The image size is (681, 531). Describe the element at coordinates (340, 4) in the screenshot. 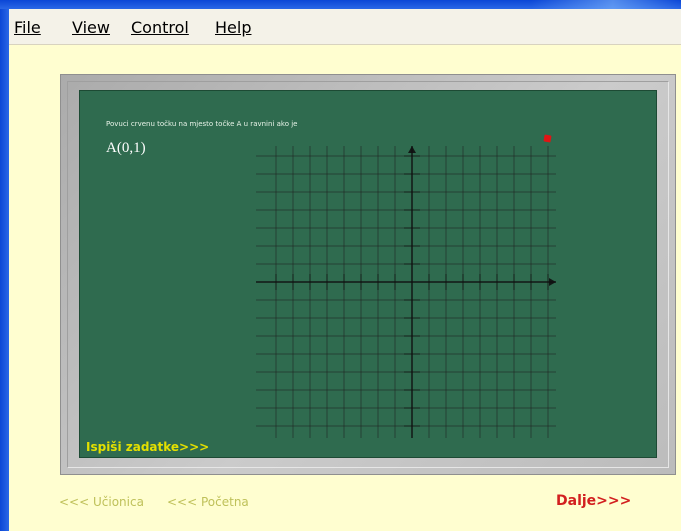

I see `window-top-accent` at that location.